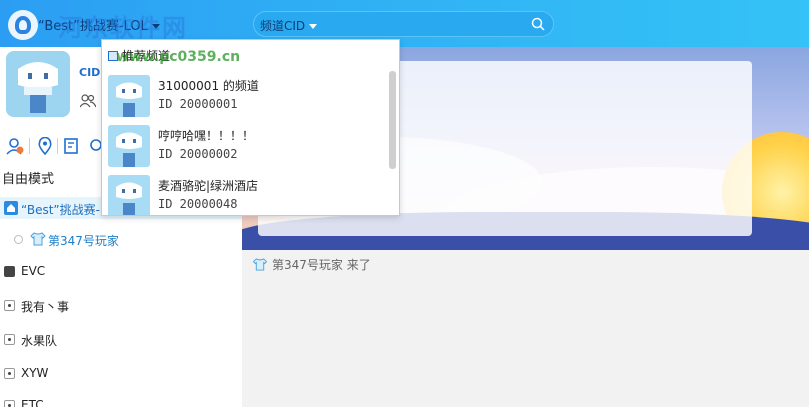 The width and height of the screenshot is (809, 407). What do you see at coordinates (206, 136) in the screenshot?
I see `channel-name: 哼哼哈嘿！！！！` at bounding box center [206, 136].